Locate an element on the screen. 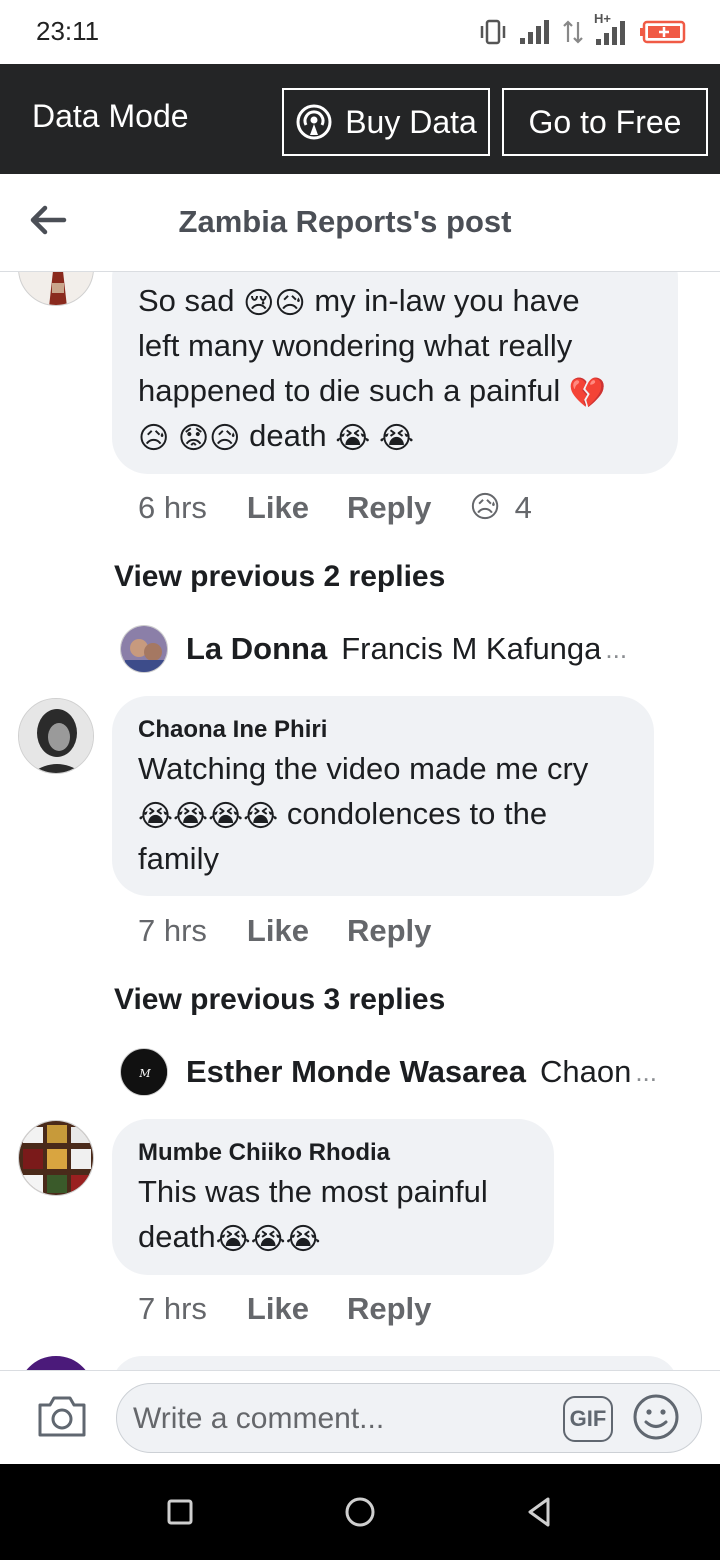 The width and height of the screenshot is (720, 1560). broadcast-icon is located at coordinates (314, 122).